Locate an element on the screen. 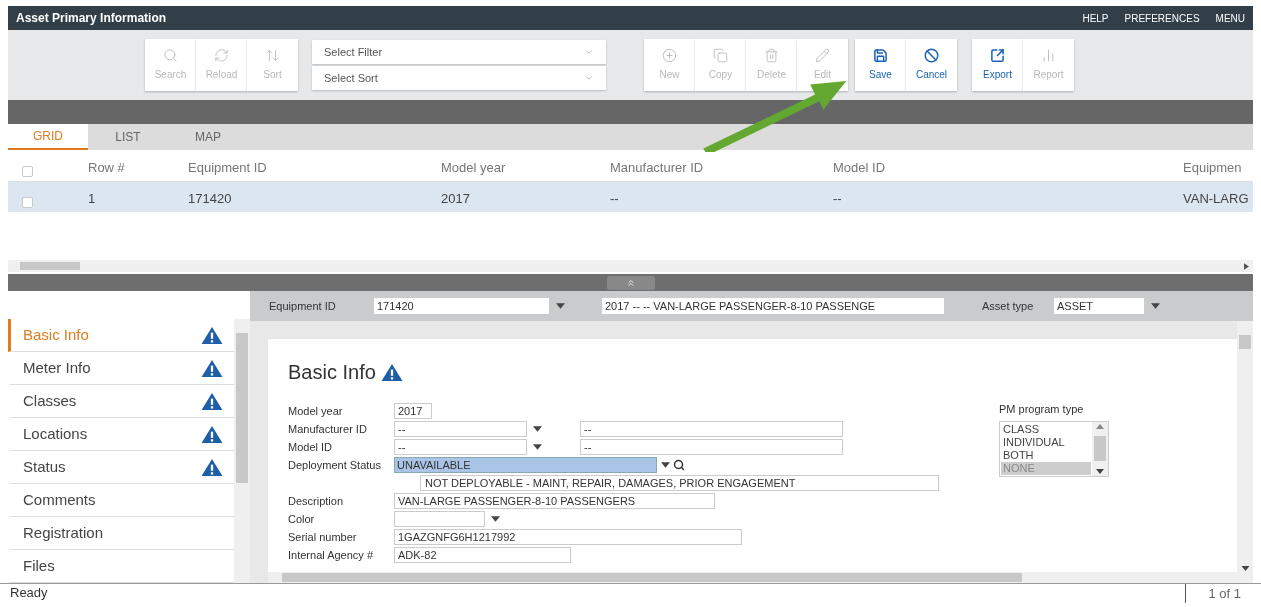  equipment-id-field: 171420 is located at coordinates (461, 306).